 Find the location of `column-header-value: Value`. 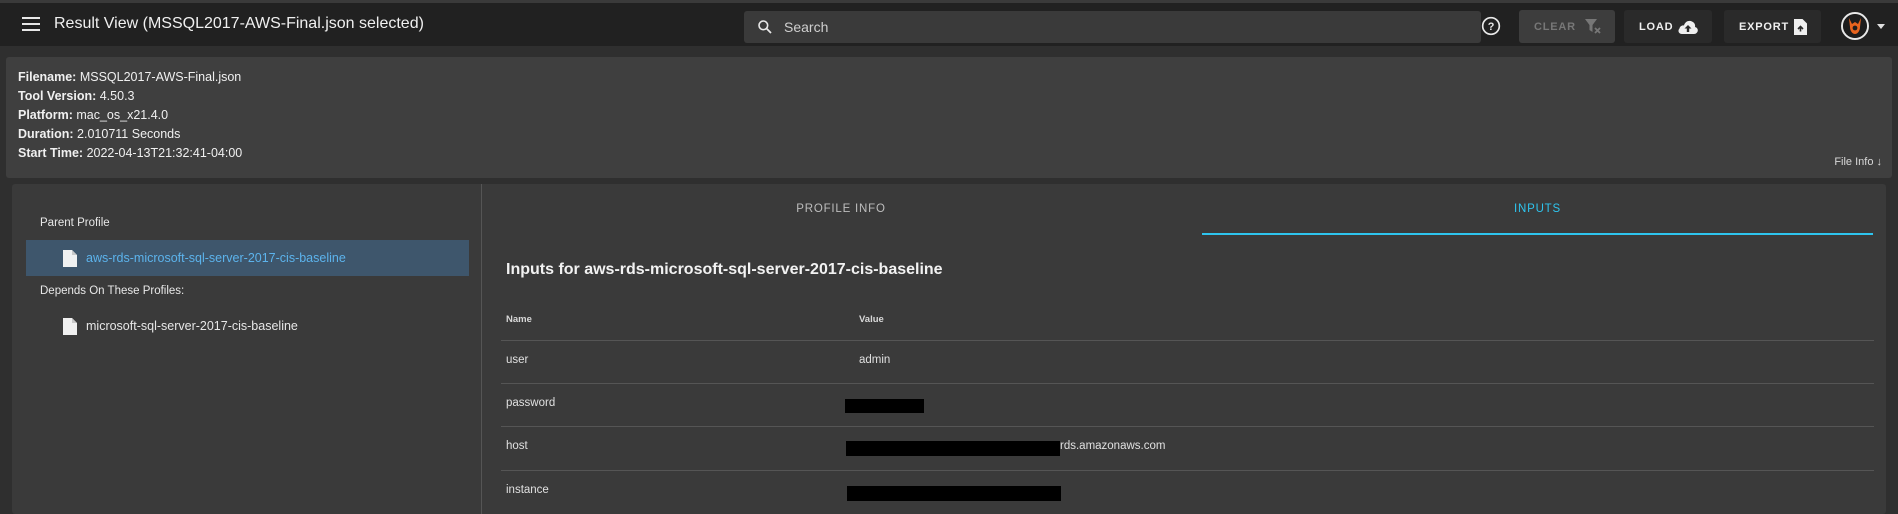

column-header-value: Value is located at coordinates (871, 319).